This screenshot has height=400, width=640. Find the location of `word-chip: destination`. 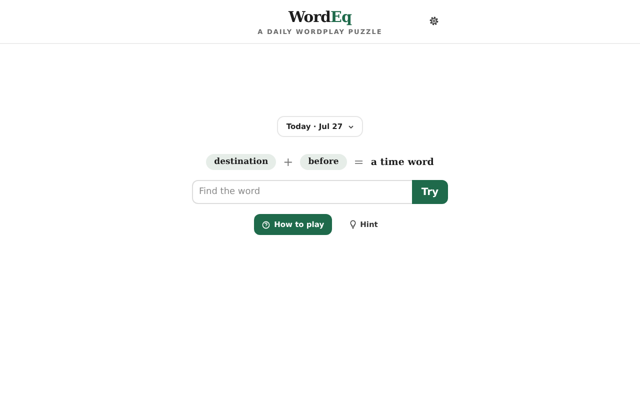

word-chip: destination is located at coordinates (241, 162).